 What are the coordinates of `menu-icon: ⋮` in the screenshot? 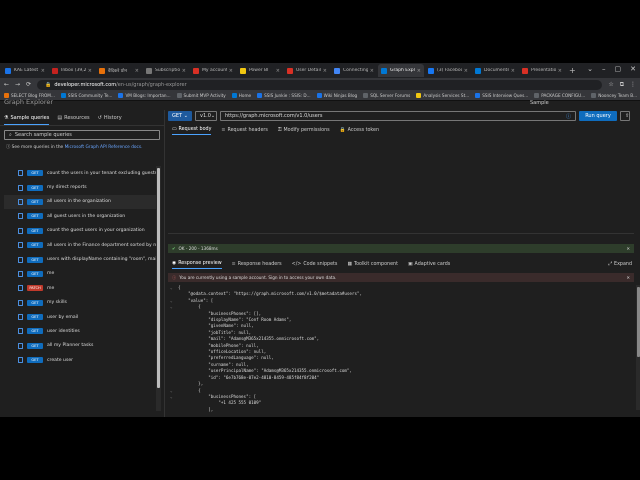 It's located at (633, 85).